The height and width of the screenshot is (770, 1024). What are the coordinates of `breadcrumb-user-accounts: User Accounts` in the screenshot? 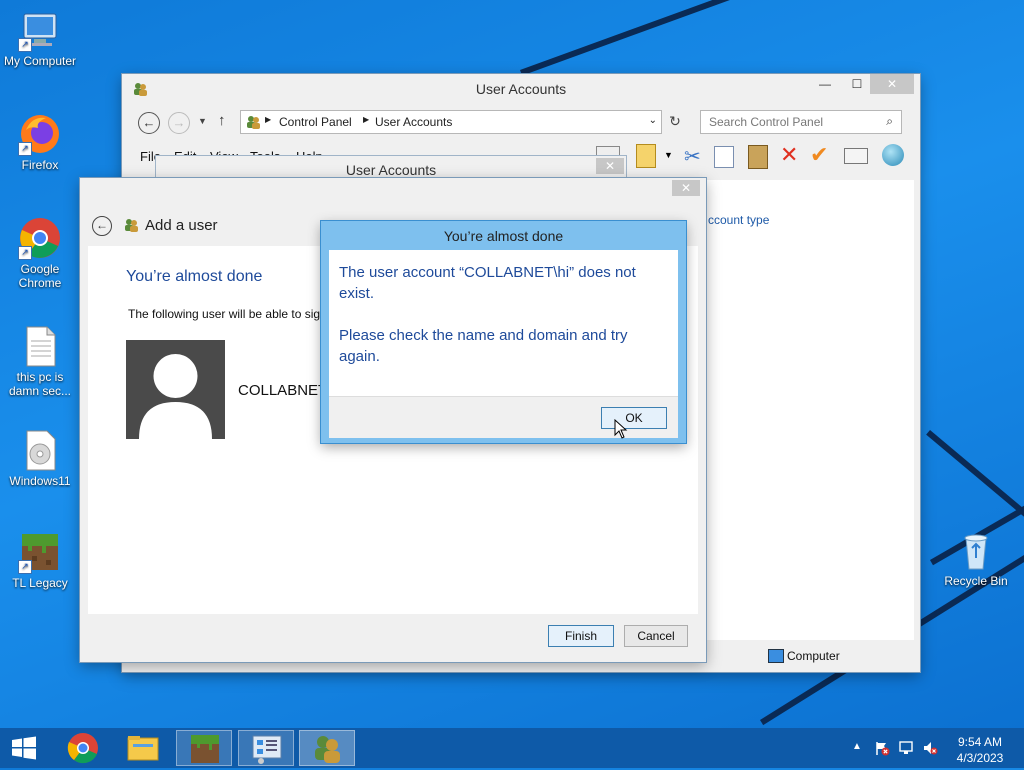 It's located at (413, 122).